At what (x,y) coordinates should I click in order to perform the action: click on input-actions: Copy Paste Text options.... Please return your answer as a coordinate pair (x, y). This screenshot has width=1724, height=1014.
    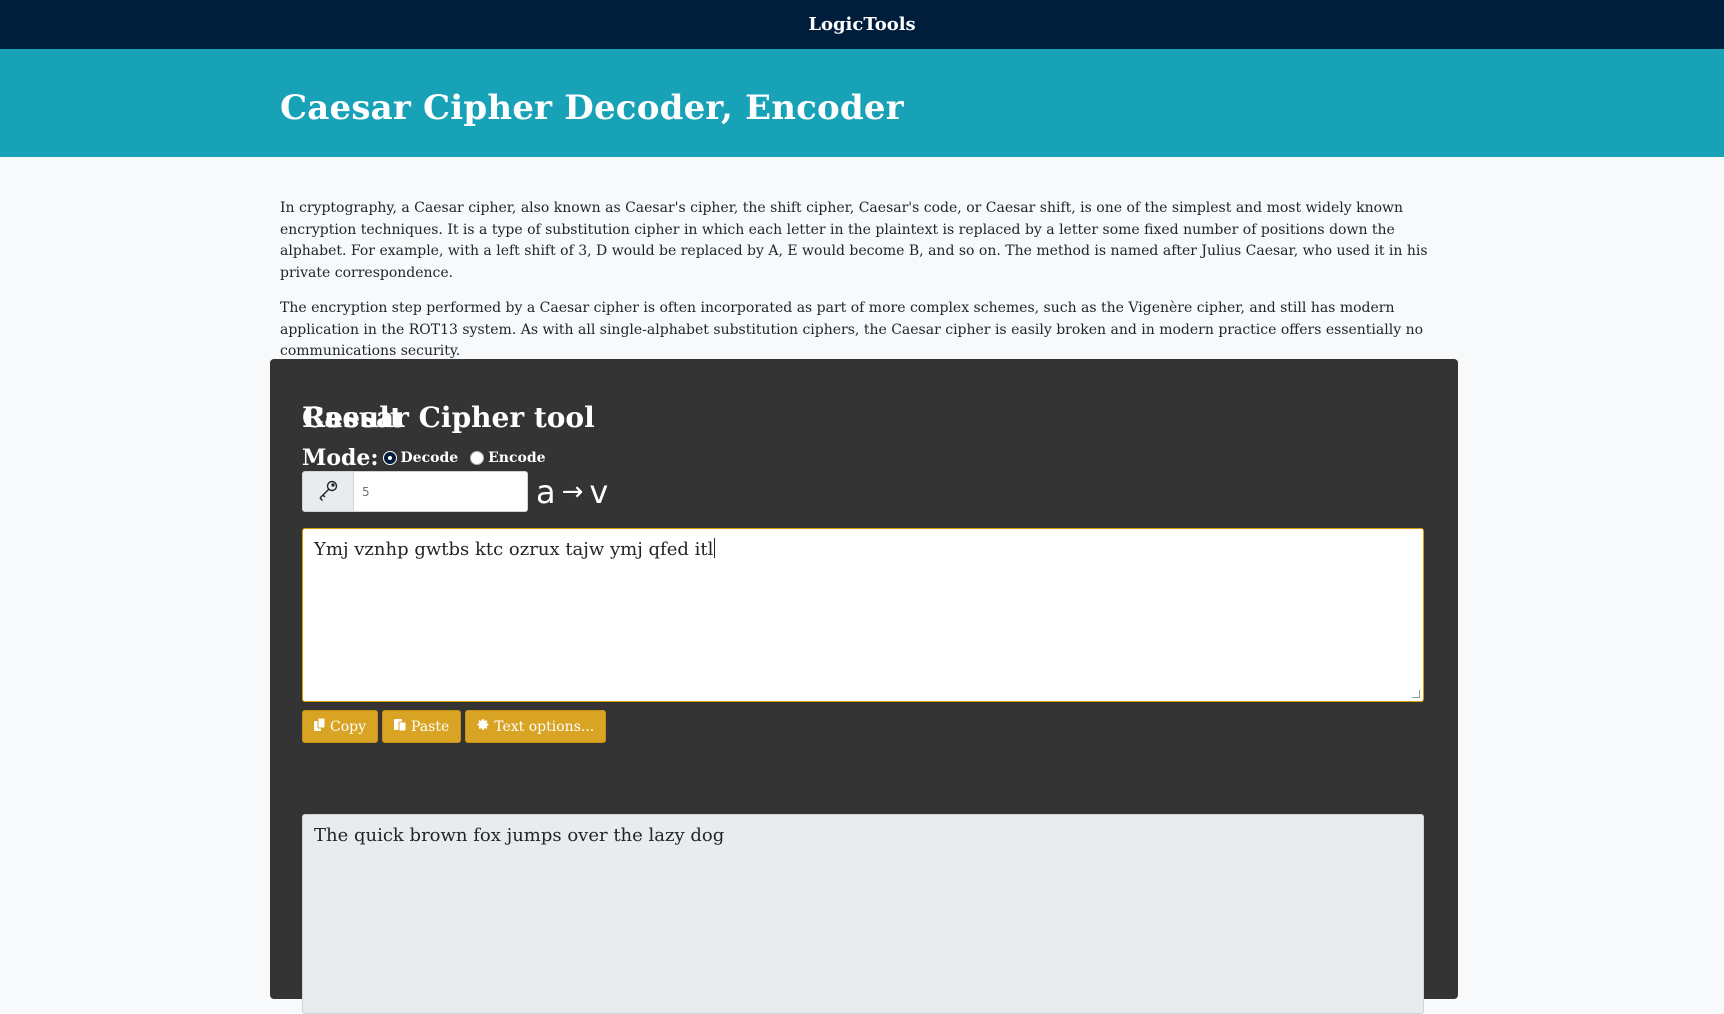
    Looking at the image, I should click on (454, 726).